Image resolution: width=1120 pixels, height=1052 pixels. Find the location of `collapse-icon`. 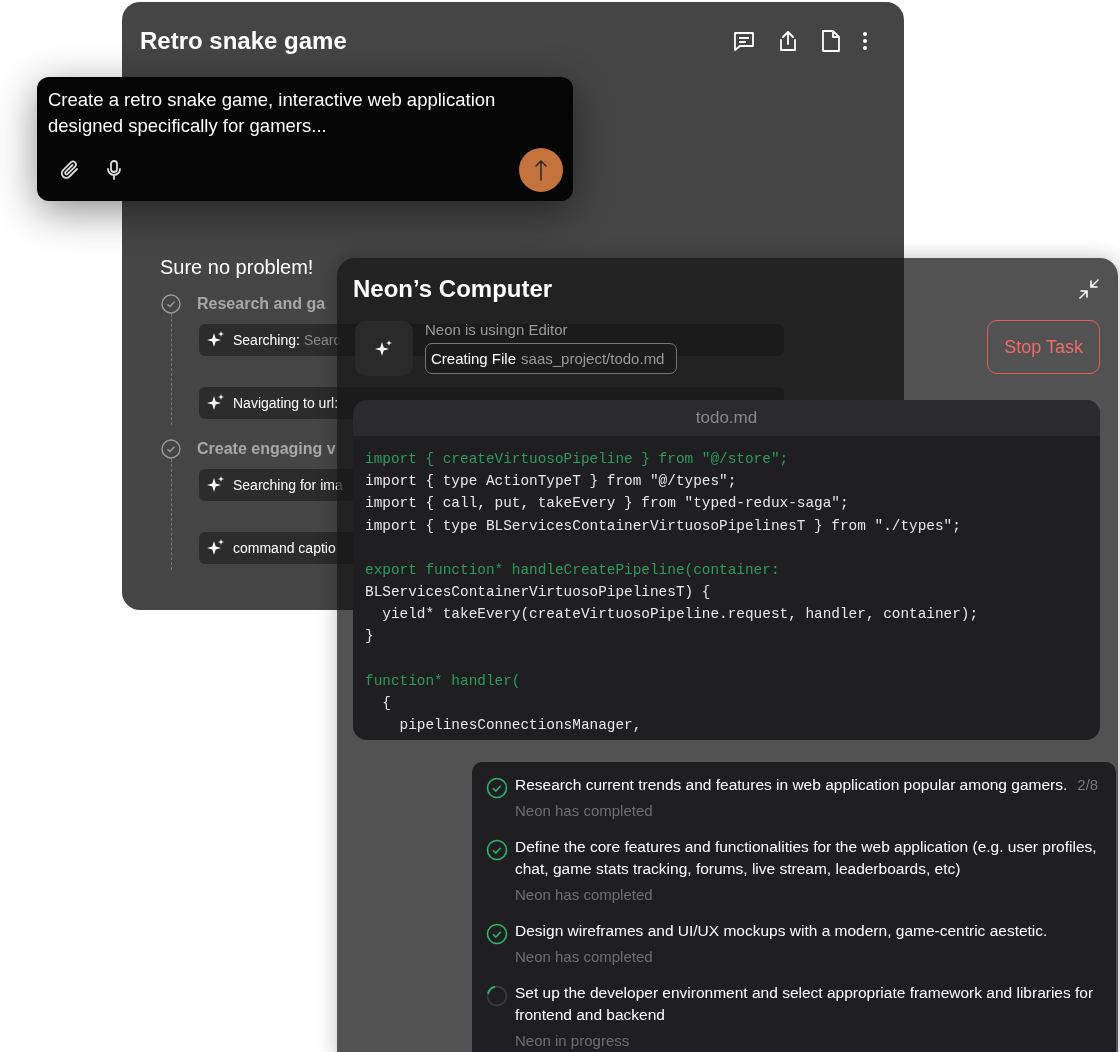

collapse-icon is located at coordinates (1089, 289).